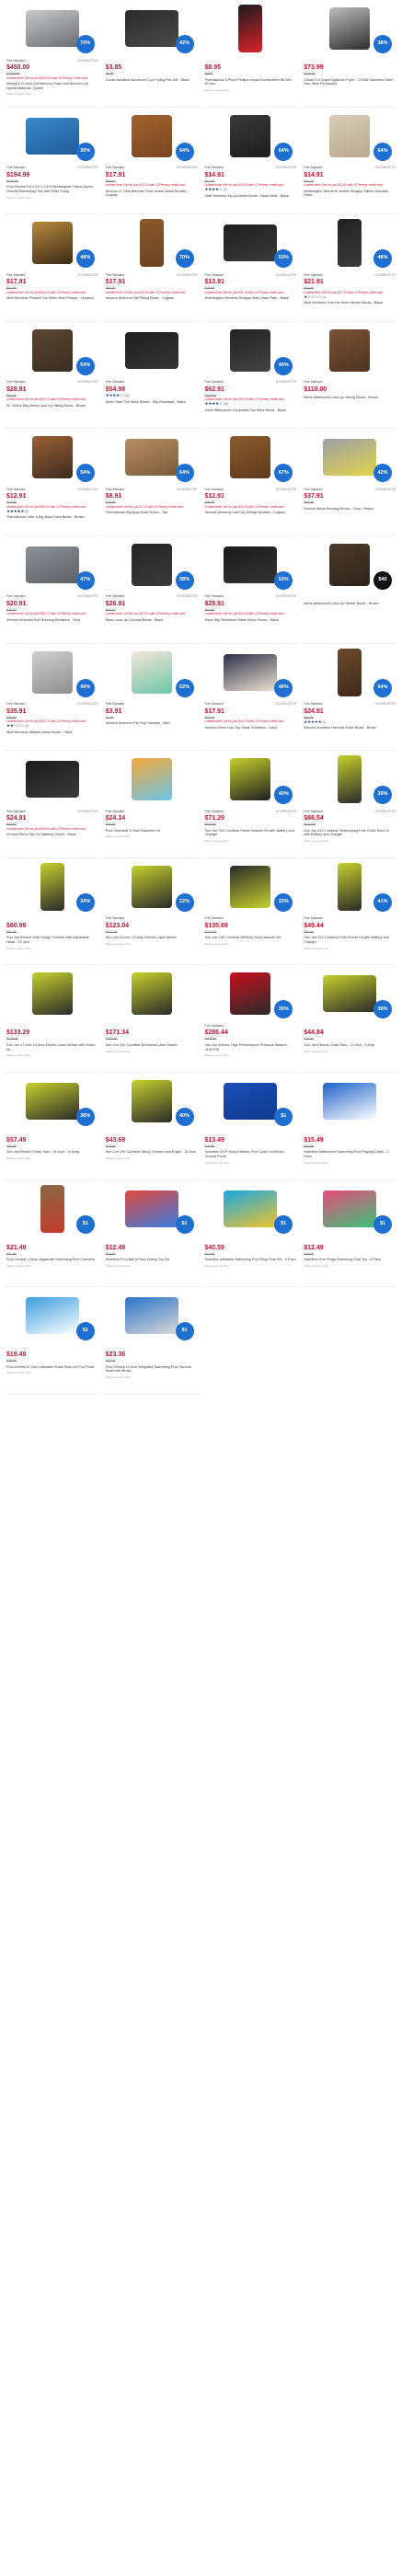  What do you see at coordinates (350, 564) in the screenshot?
I see `brownboot-product-image` at bounding box center [350, 564].